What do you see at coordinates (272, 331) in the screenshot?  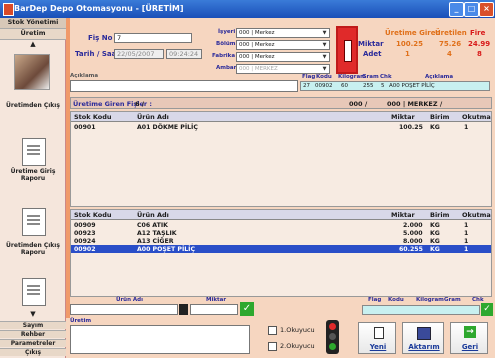 I see `okuyucu1-checkbox` at bounding box center [272, 331].